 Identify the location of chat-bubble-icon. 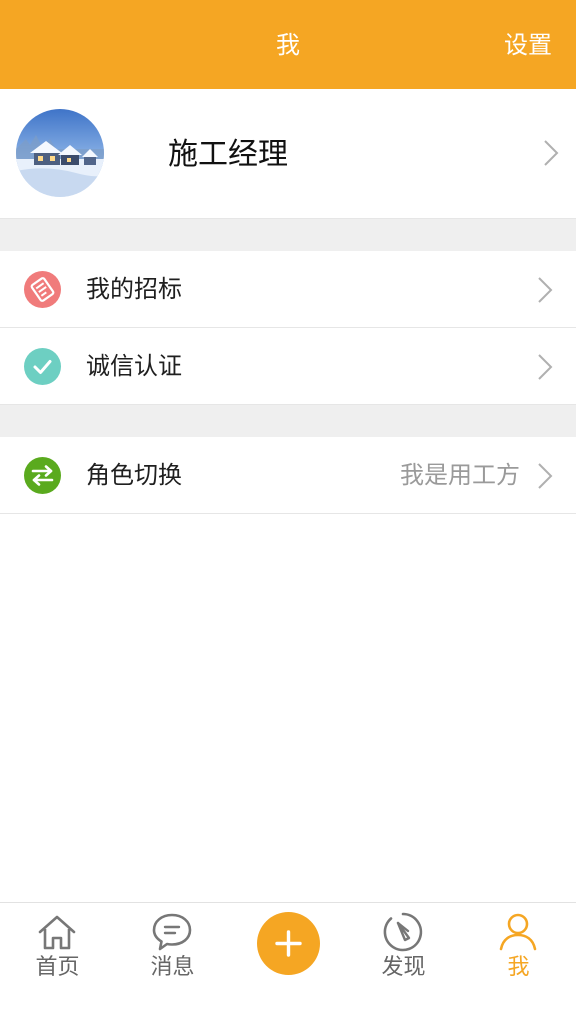
(172, 932).